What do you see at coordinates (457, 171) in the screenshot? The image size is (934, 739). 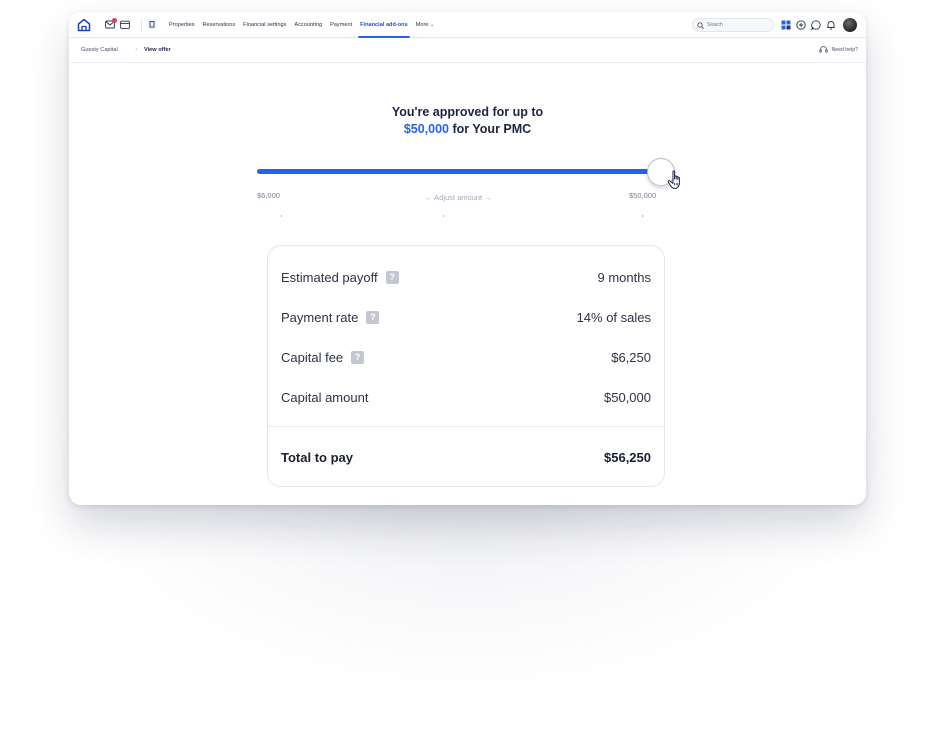 I see `amount-slider-track` at bounding box center [457, 171].